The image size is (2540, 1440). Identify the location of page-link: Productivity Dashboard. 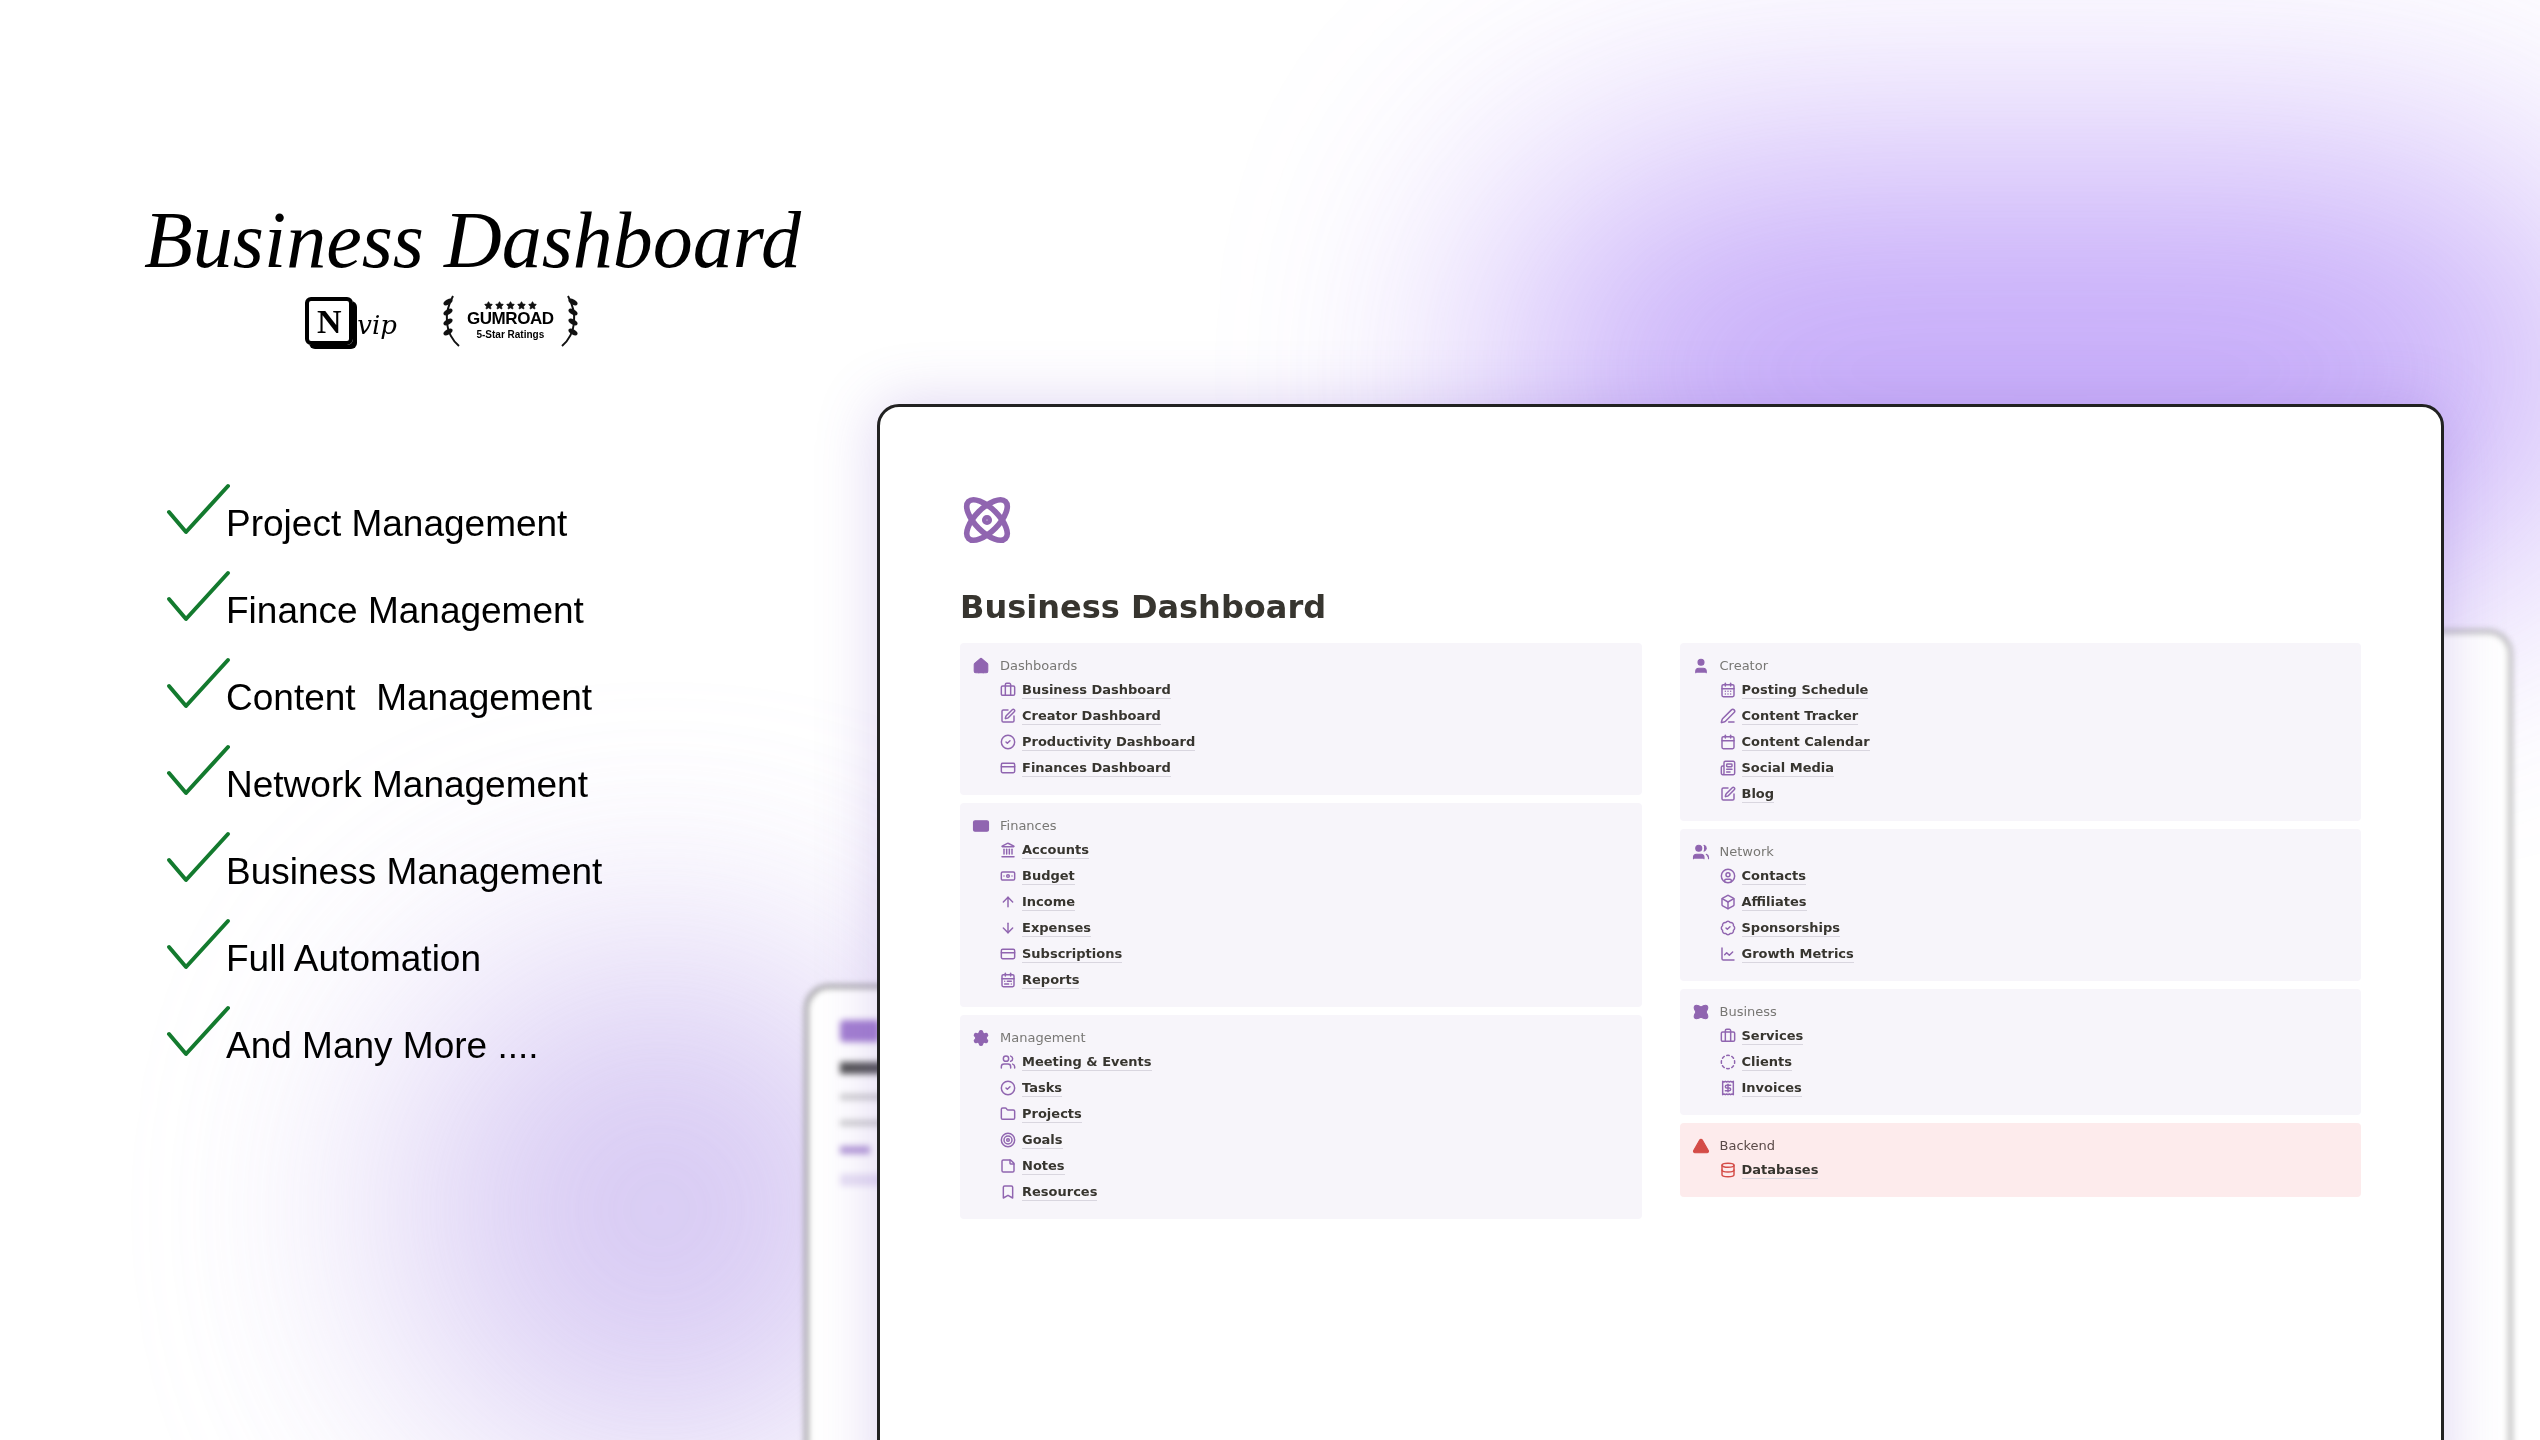
(1109, 742).